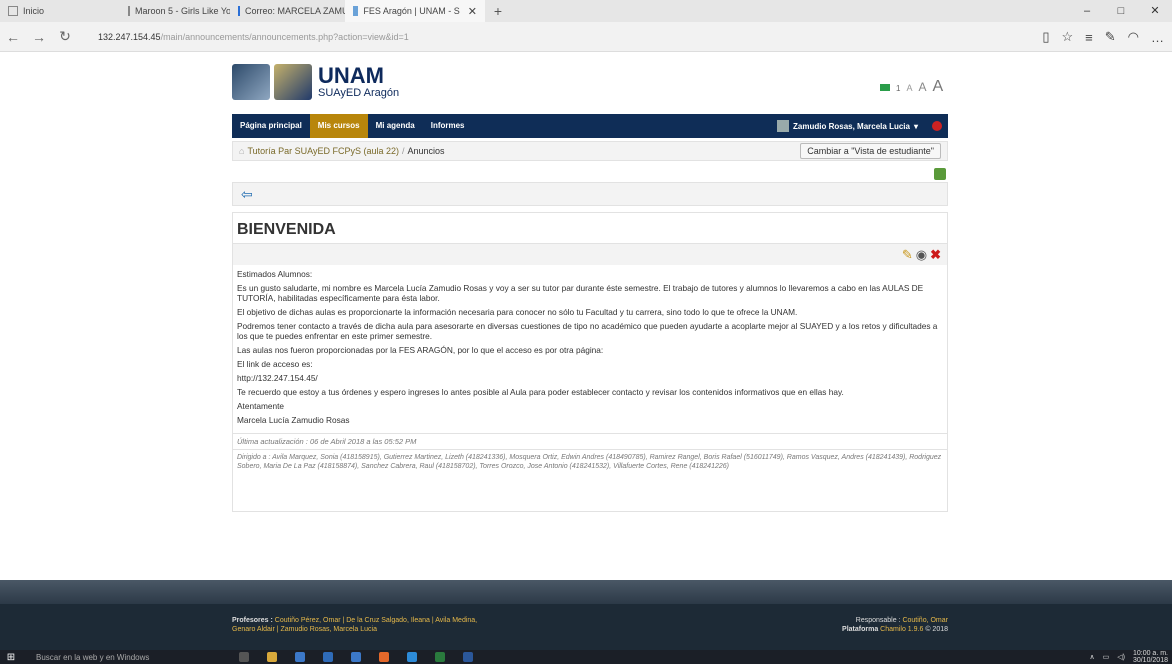  I want to click on tab-inicio: Inicio, so click(60, 11).